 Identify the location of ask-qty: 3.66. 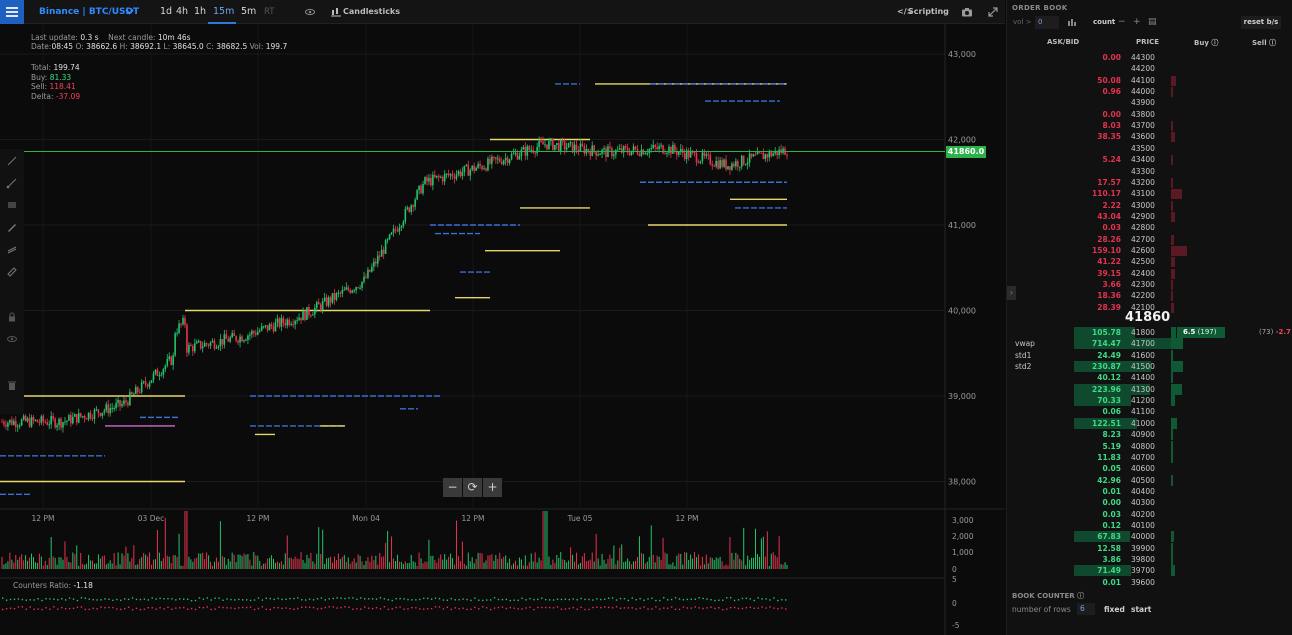
(1111, 284).